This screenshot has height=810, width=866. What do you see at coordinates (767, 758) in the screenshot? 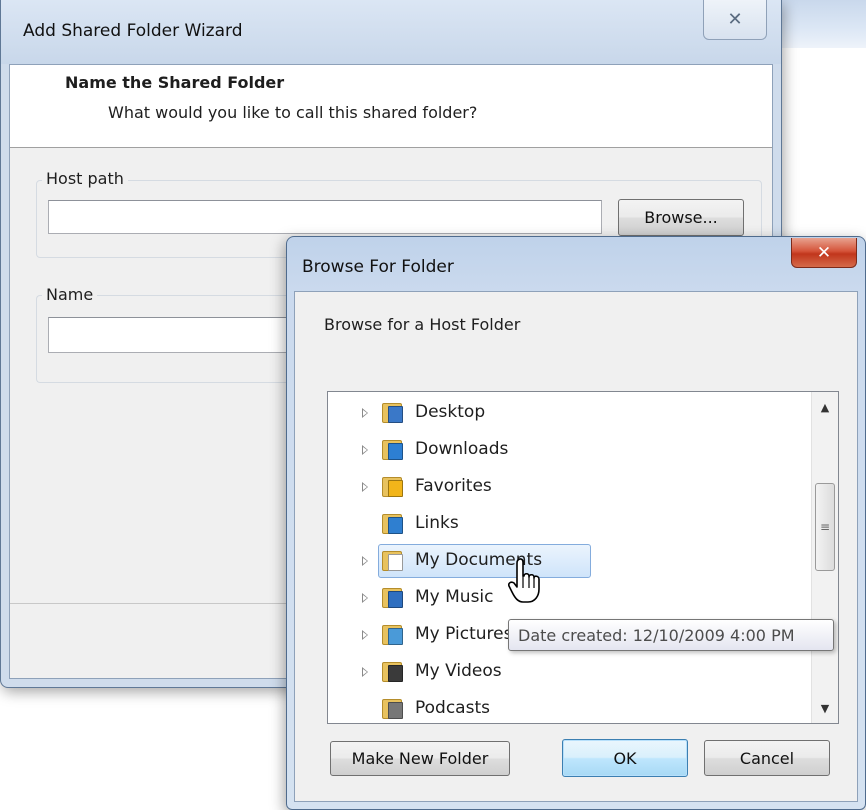
I see `cancel-button: Cancel` at bounding box center [767, 758].